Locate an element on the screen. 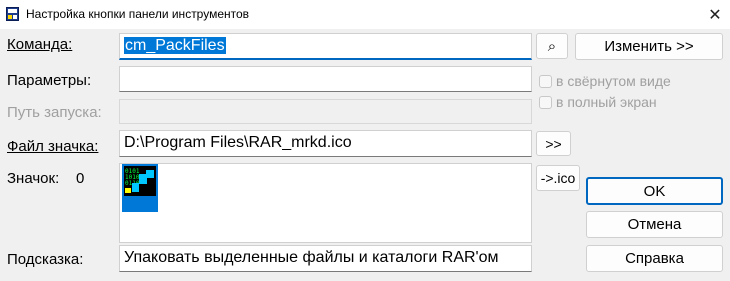 The height and width of the screenshot is (281, 730). minimized-checkbox-box is located at coordinates (545, 81).